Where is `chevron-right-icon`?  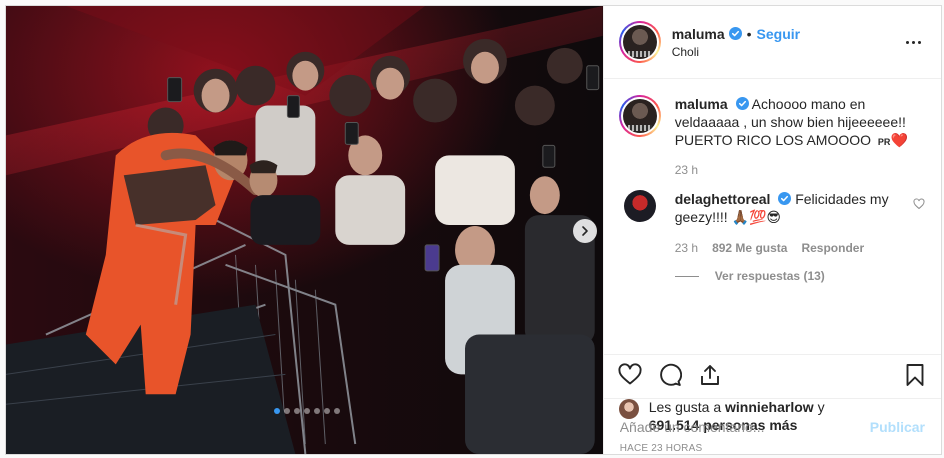
chevron-right-icon is located at coordinates (585, 231).